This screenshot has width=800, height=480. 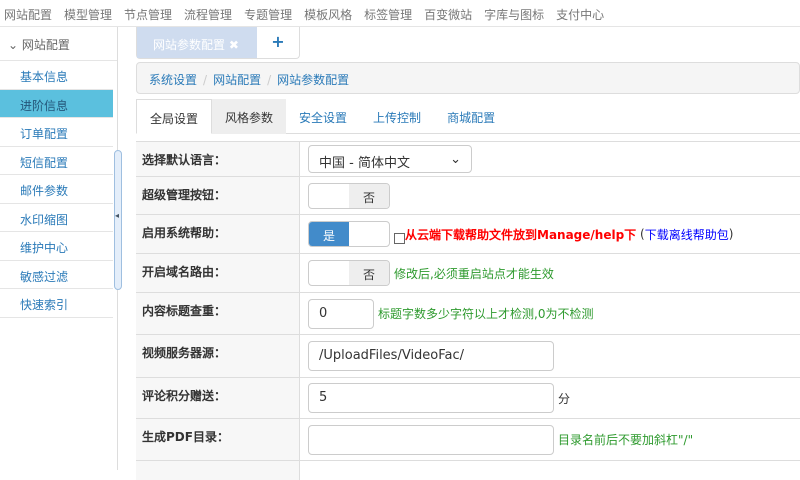 What do you see at coordinates (397, 116) in the screenshot?
I see `tab-upload: 上传控制` at bounding box center [397, 116].